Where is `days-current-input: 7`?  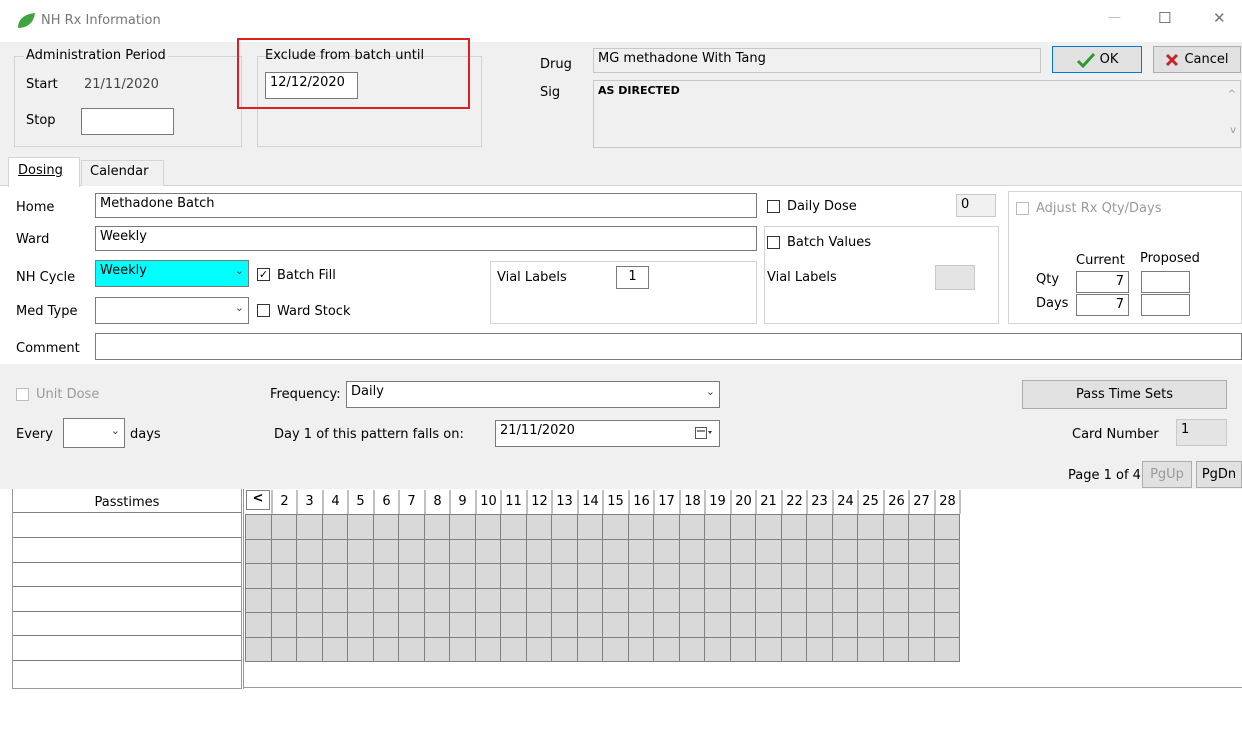
days-current-input: 7 is located at coordinates (1102, 305).